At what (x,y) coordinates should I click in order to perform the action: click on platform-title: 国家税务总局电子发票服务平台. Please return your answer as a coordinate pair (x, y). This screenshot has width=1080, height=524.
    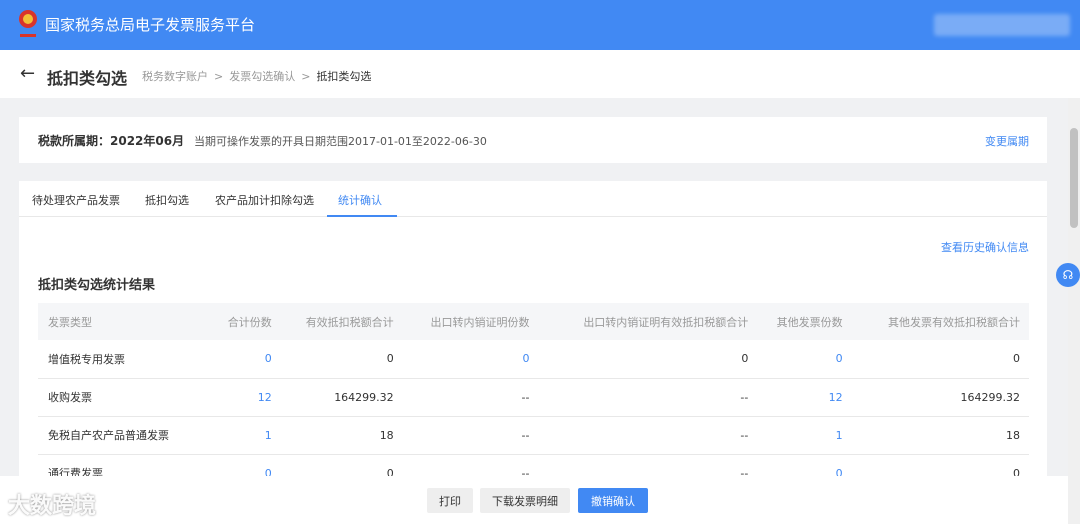
    Looking at the image, I should click on (150, 25).